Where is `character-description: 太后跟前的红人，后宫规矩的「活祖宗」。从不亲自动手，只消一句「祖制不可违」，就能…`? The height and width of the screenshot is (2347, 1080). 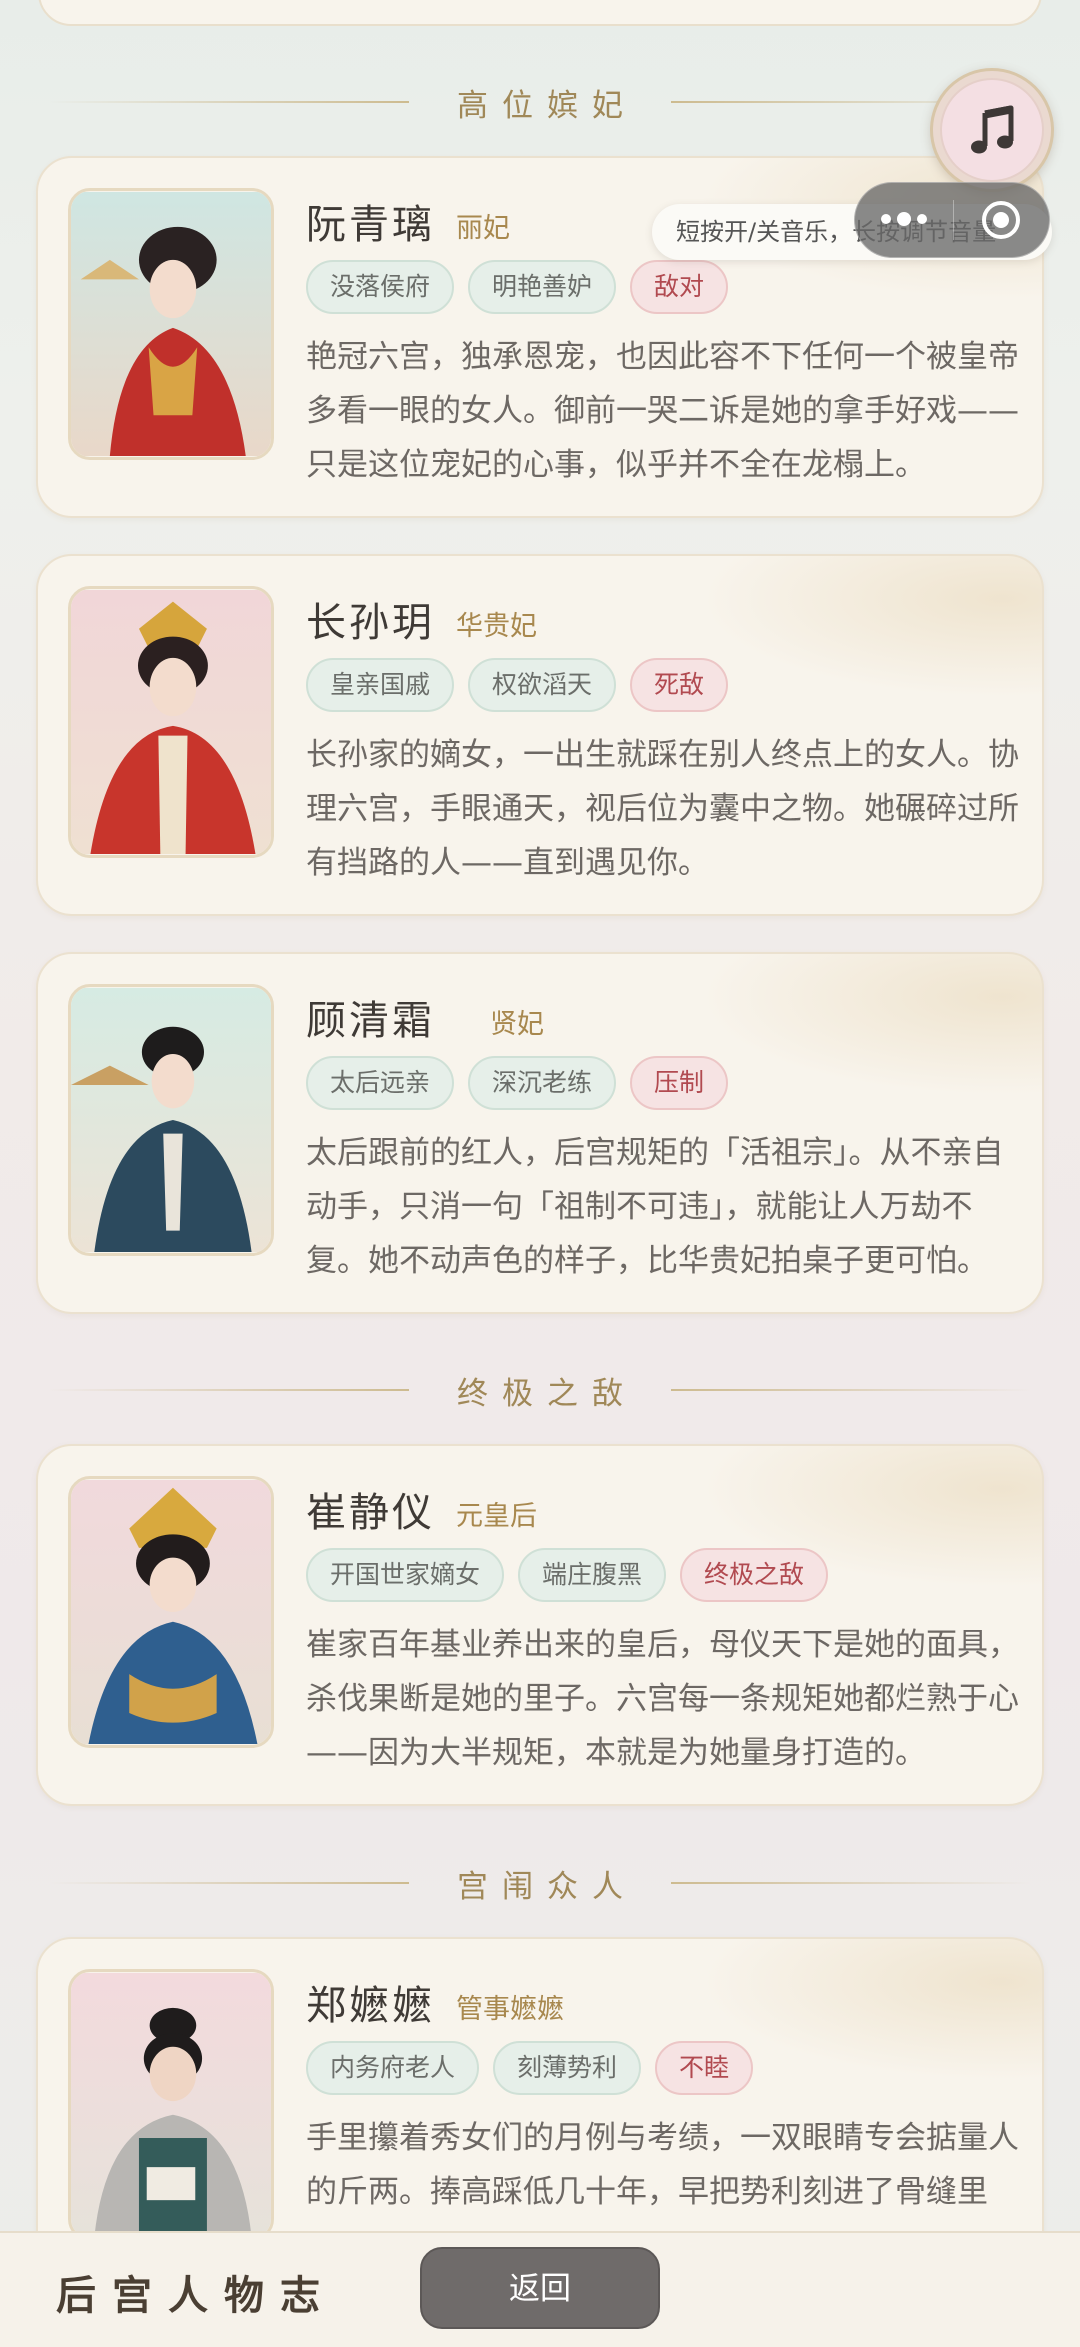
character-description: 太后跟前的红人，后宫规矩的「活祖宗」。从不亲自动手，只消一句「祖制不可违」，就能… is located at coordinates (655, 1207).